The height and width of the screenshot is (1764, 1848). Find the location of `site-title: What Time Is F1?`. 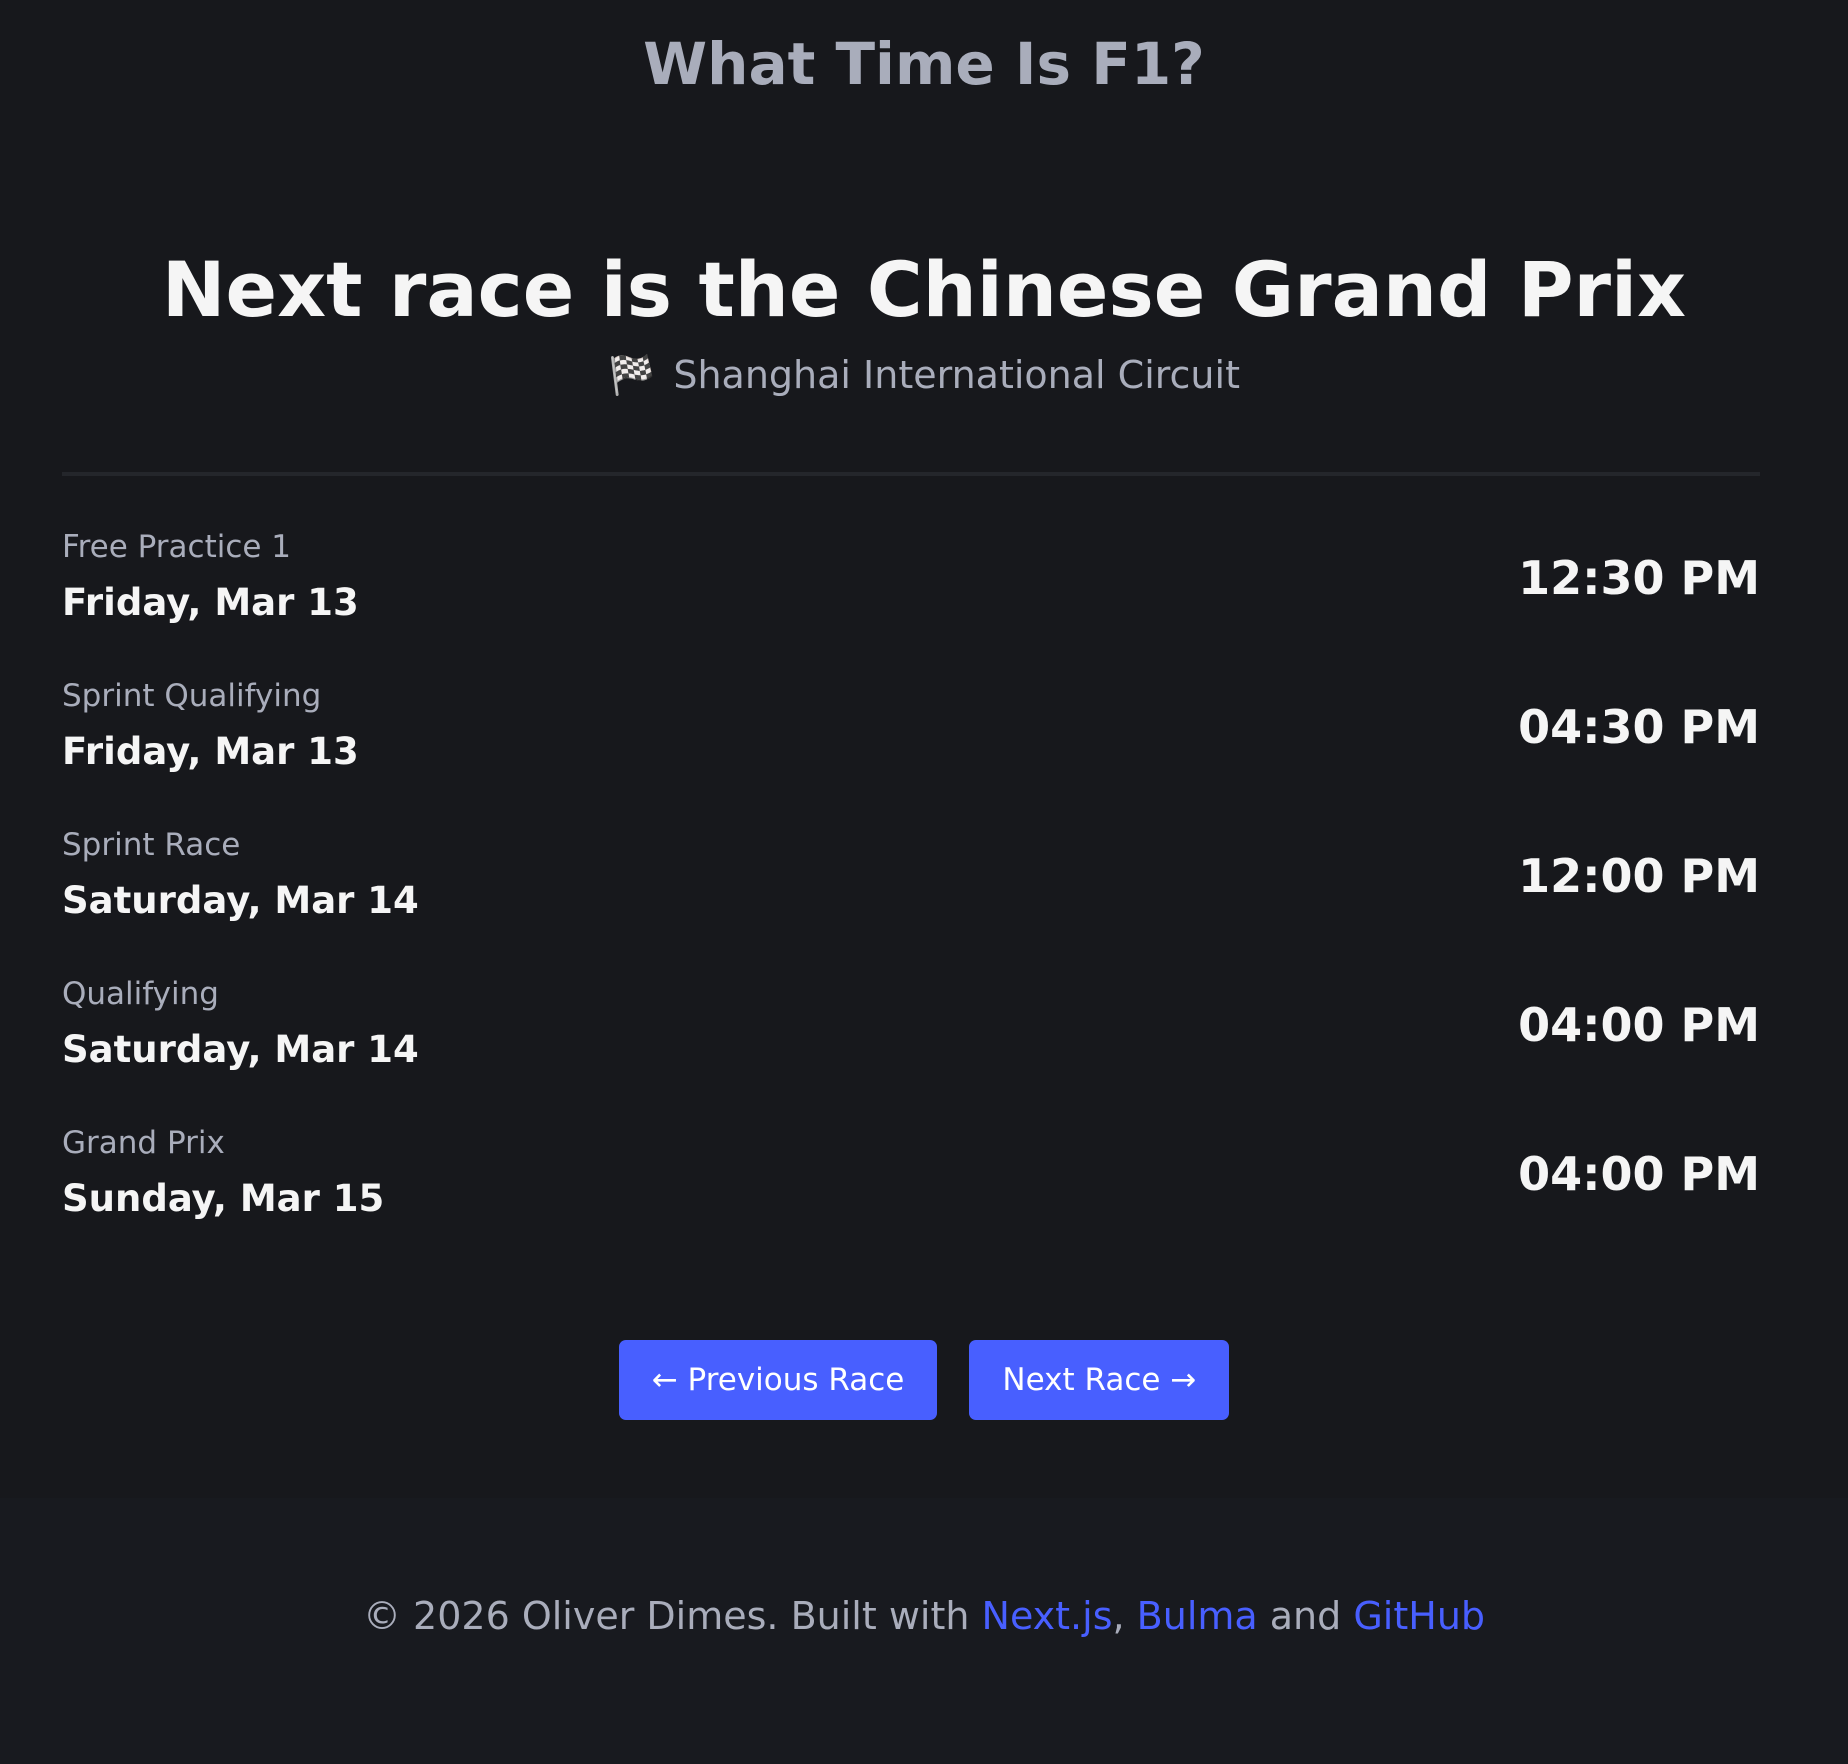

site-title: What Time Is F1? is located at coordinates (924, 64).